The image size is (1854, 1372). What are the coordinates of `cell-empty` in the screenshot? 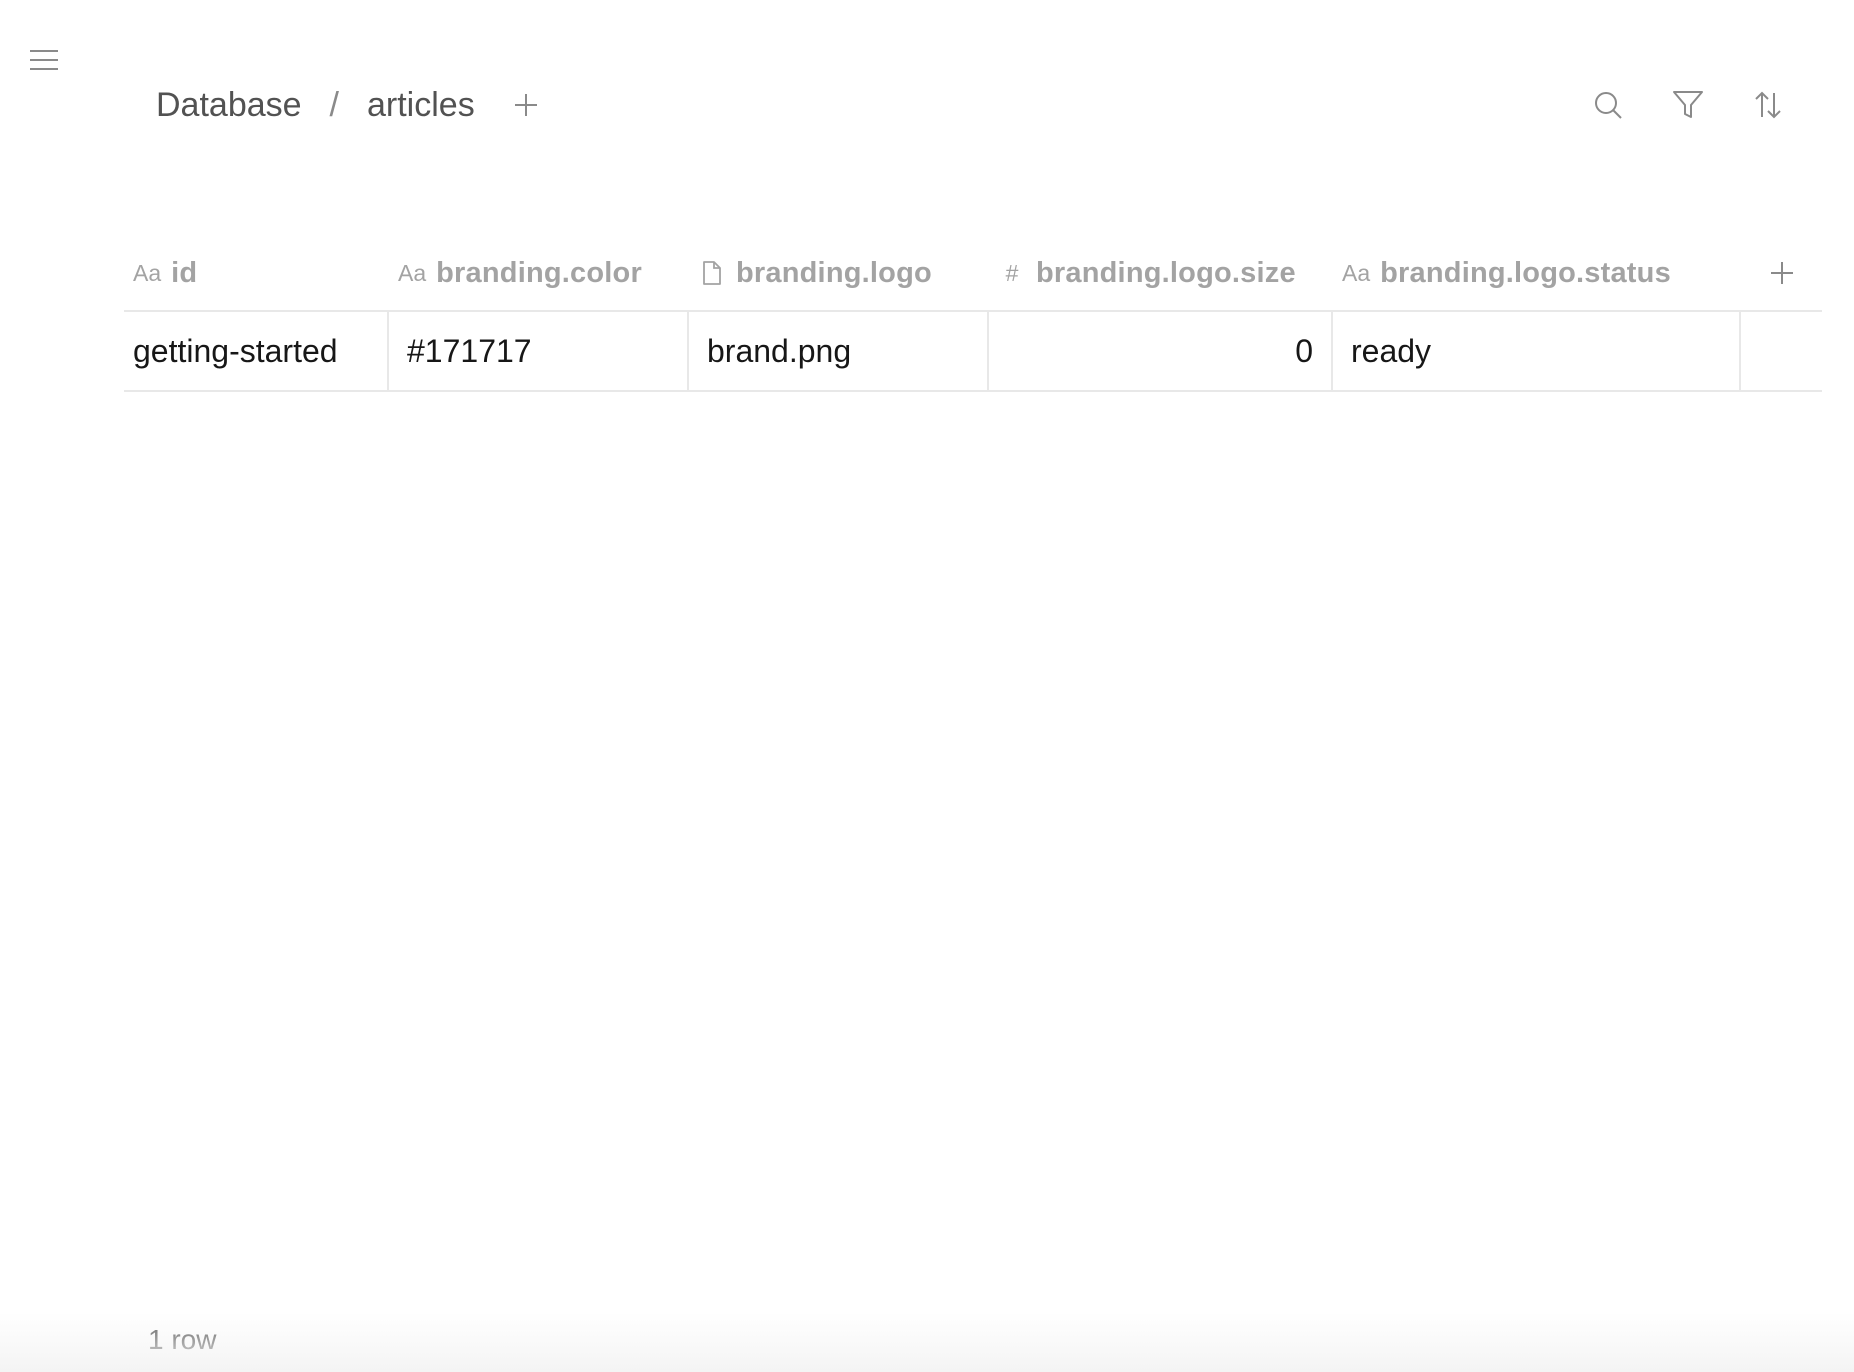 It's located at (1781, 351).